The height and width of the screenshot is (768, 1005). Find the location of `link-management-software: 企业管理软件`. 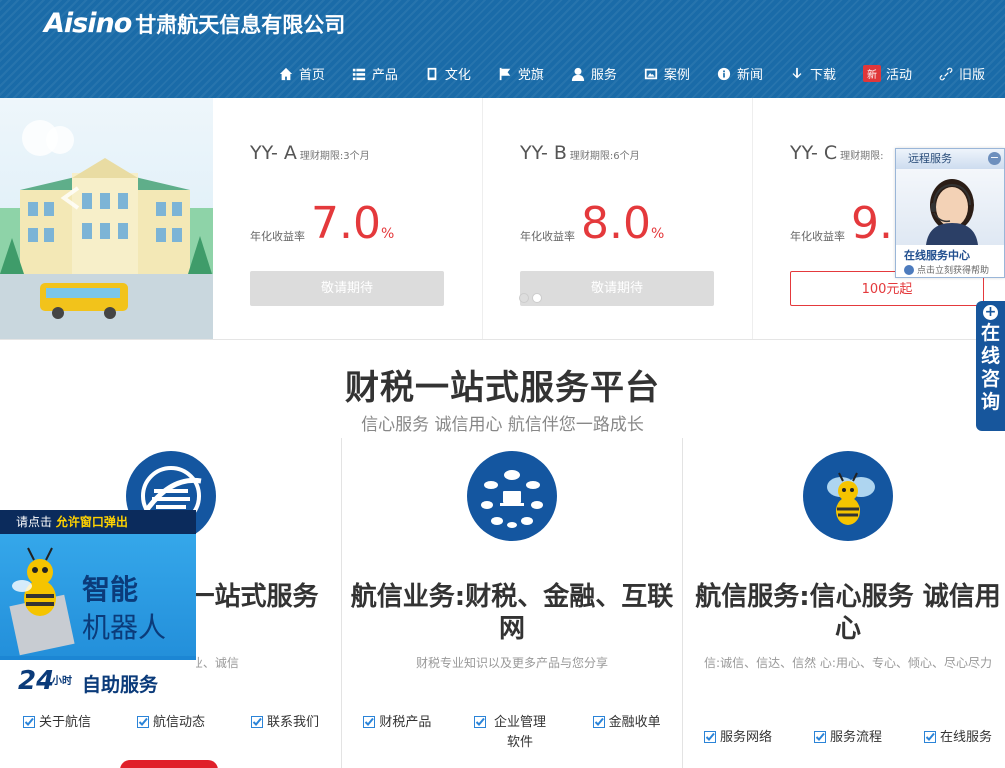

link-management-software: 企业管理软件 is located at coordinates (512, 733).